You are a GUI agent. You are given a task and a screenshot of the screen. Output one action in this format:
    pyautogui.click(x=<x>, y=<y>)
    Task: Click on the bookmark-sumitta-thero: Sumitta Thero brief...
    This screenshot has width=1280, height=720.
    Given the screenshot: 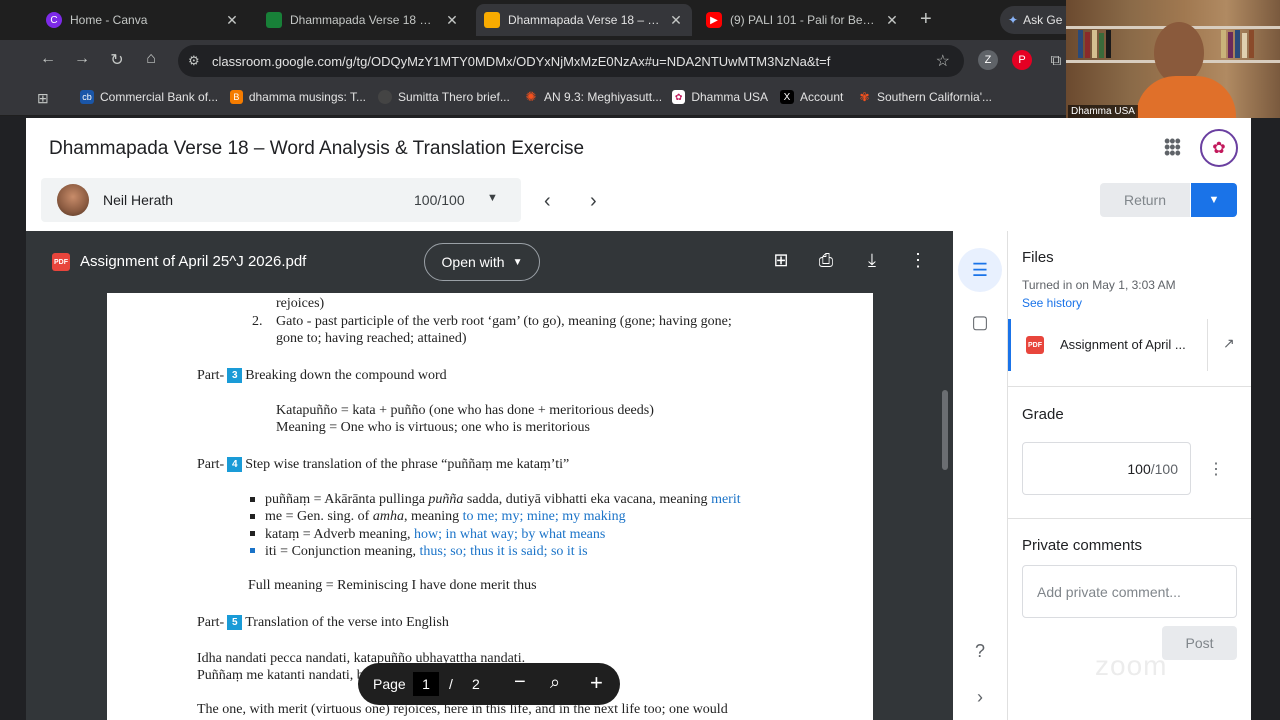 What is the action you would take?
    pyautogui.click(x=445, y=97)
    